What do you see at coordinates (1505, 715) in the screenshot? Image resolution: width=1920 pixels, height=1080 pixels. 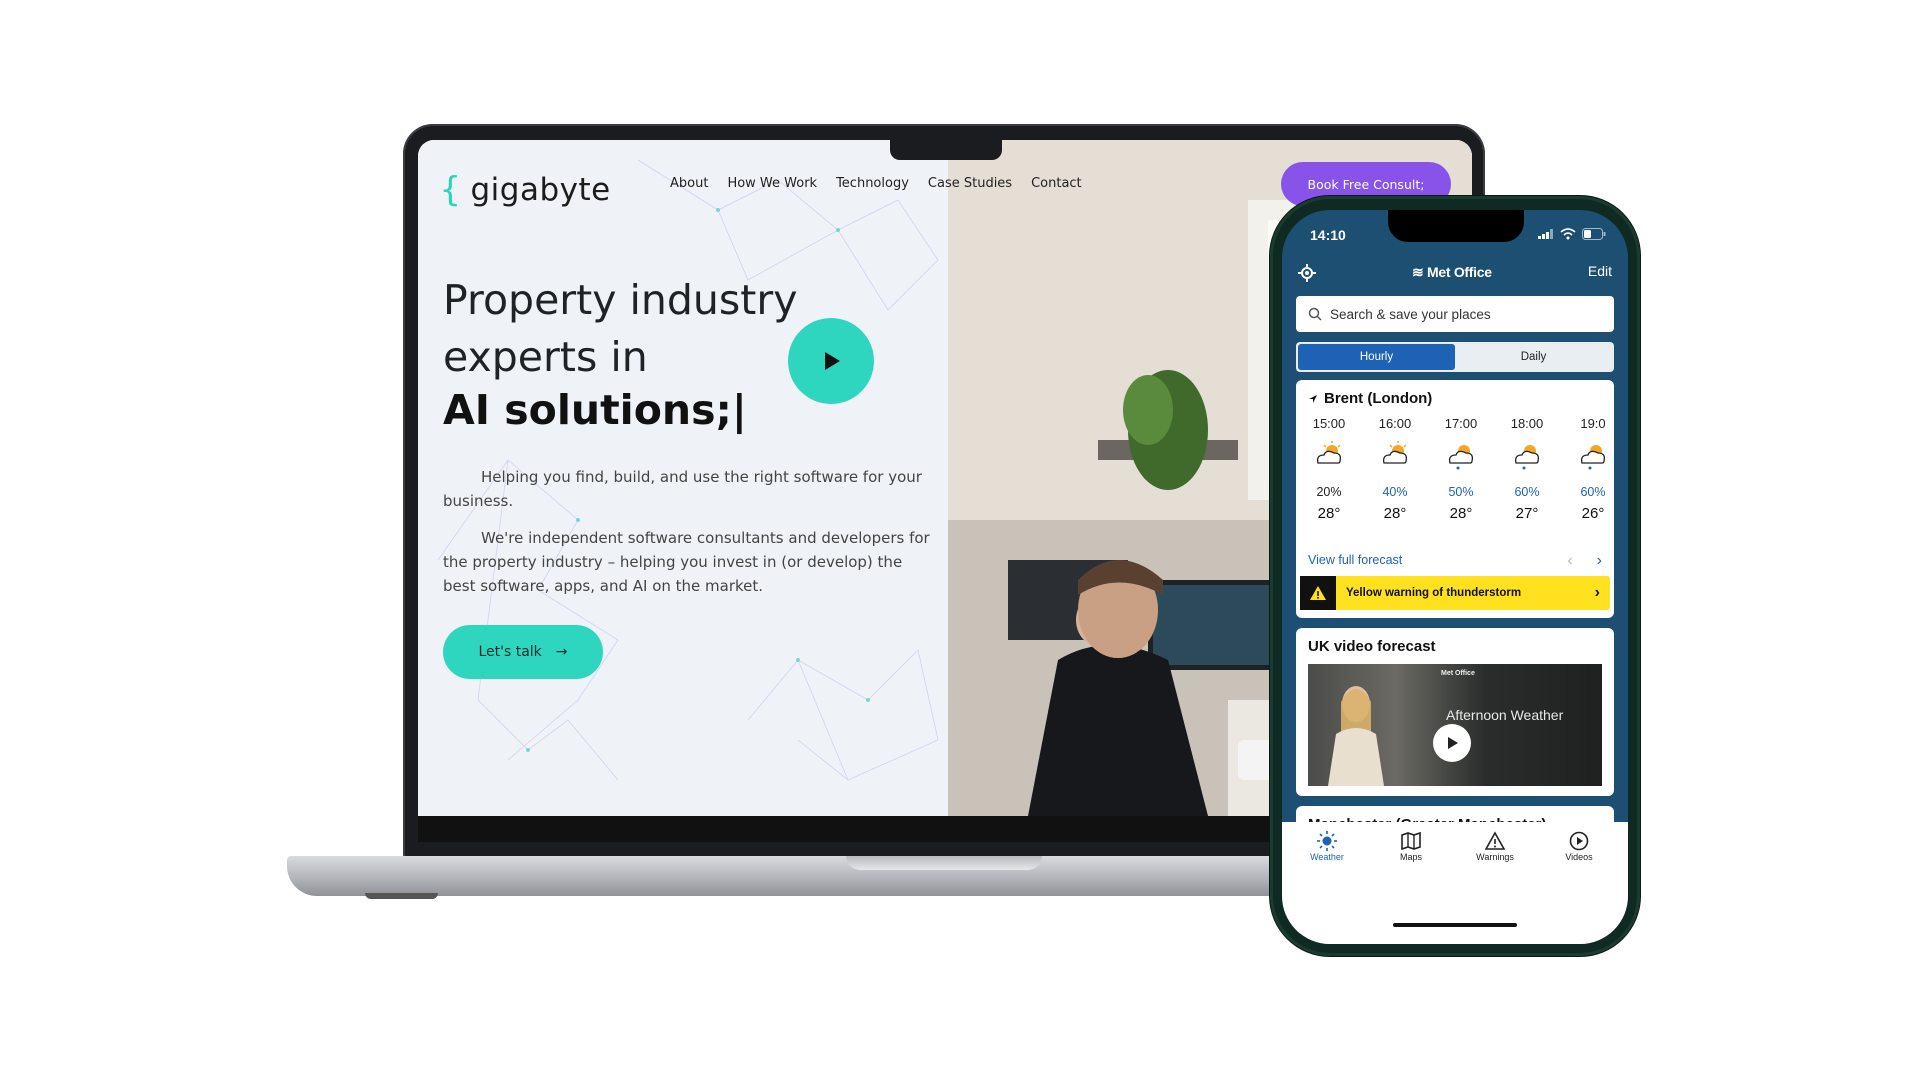 I see `video-caption: Afternoon Weather` at bounding box center [1505, 715].